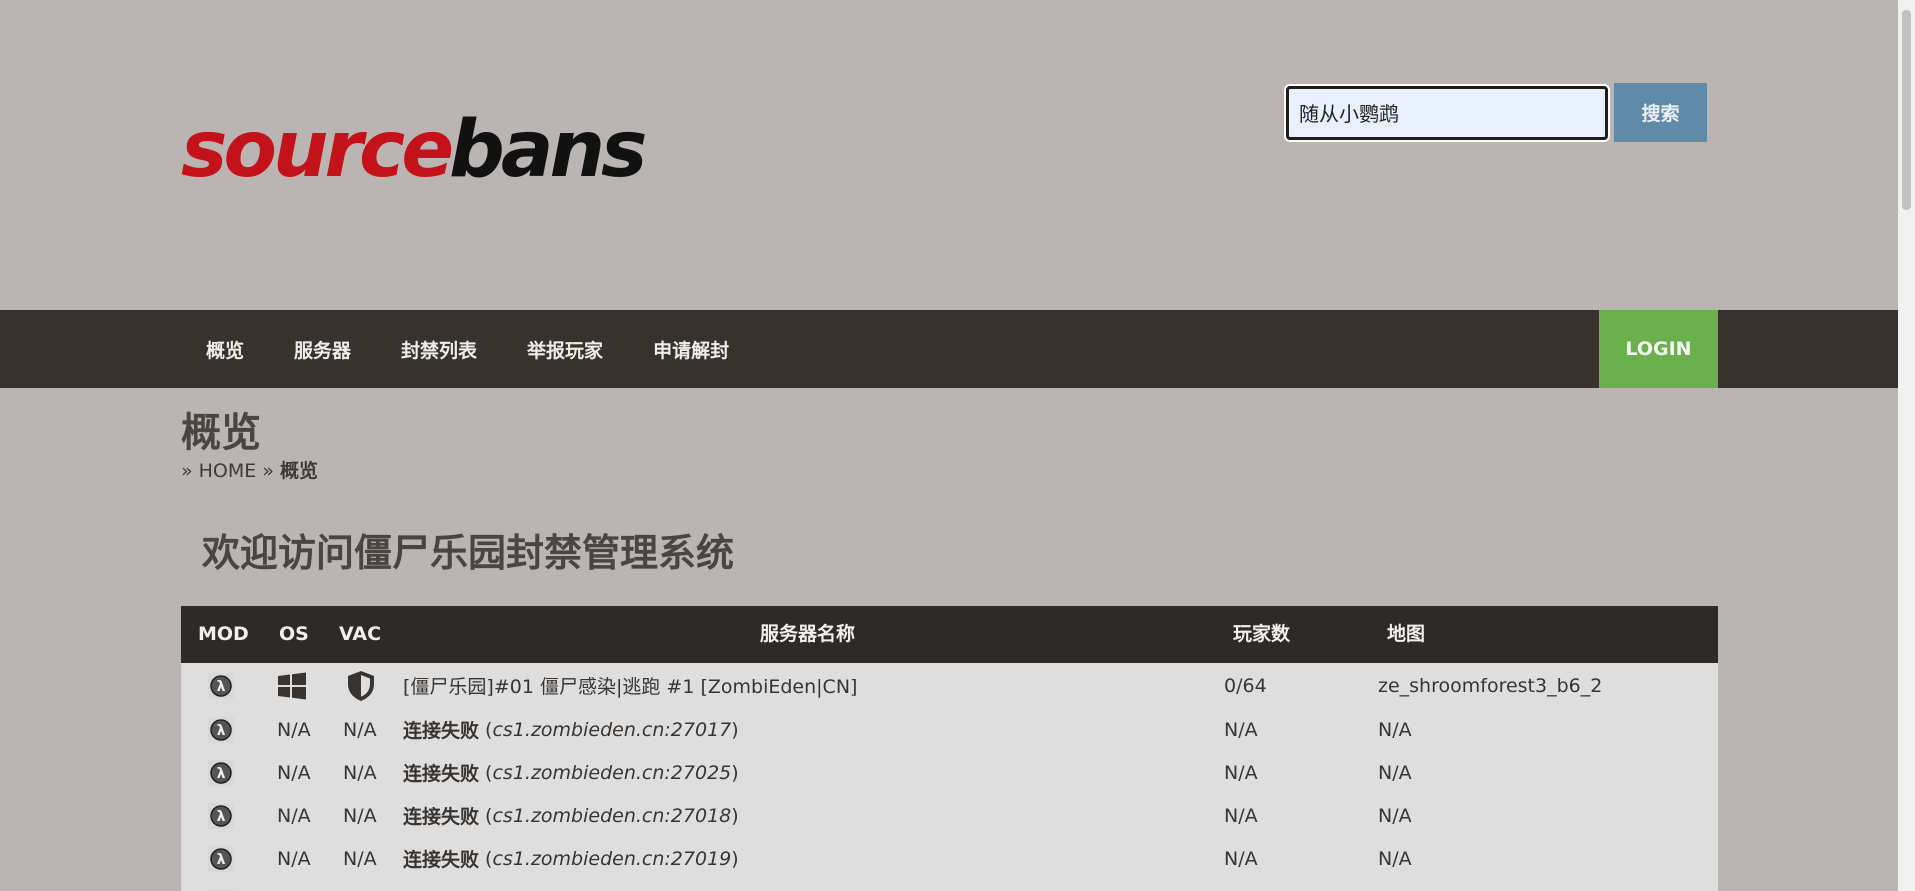  I want to click on vac-cell, so click(361, 685).